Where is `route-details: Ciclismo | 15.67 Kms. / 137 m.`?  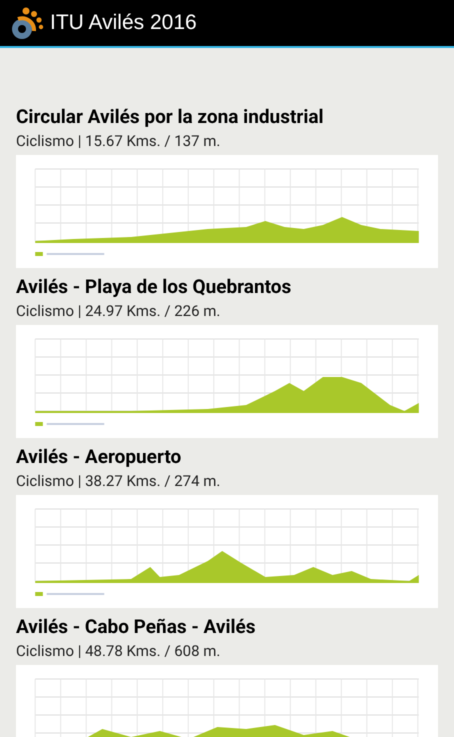 route-details: Ciclismo | 15.67 Kms. / 137 m. is located at coordinates (119, 141).